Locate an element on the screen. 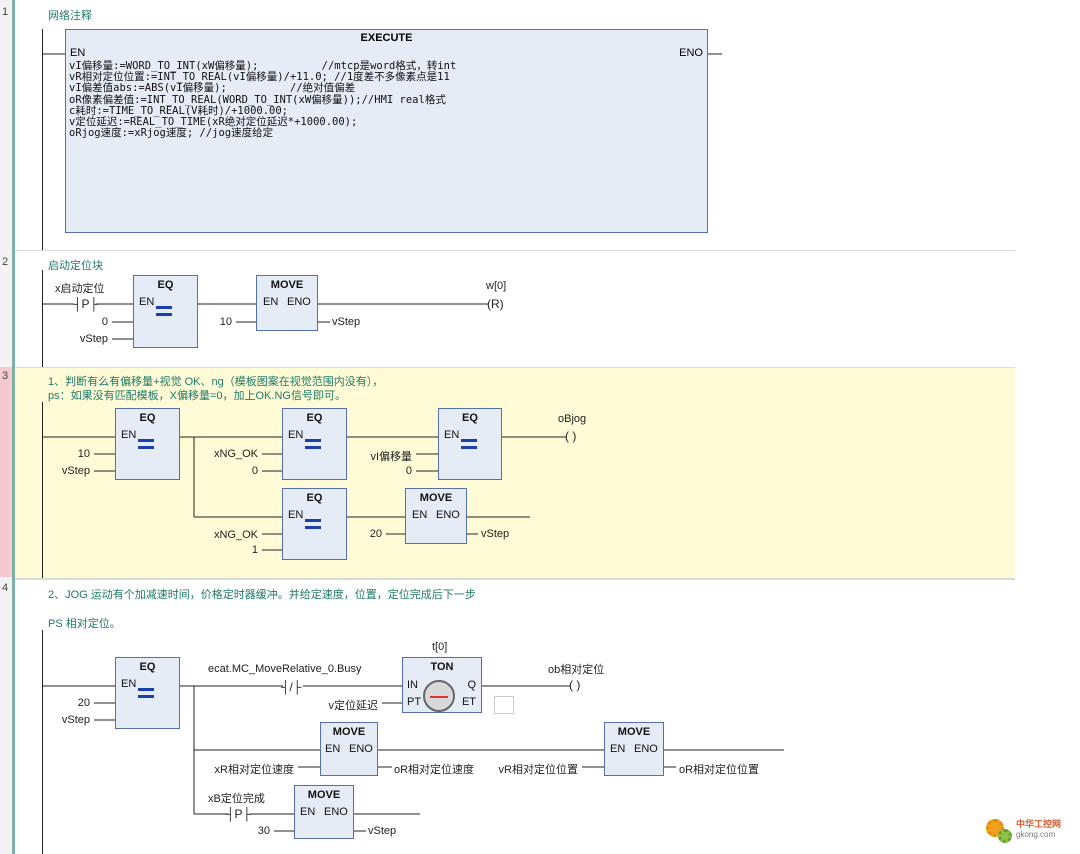 This screenshot has width=1080, height=854. watermark-url: gkong.com is located at coordinates (1036, 834).